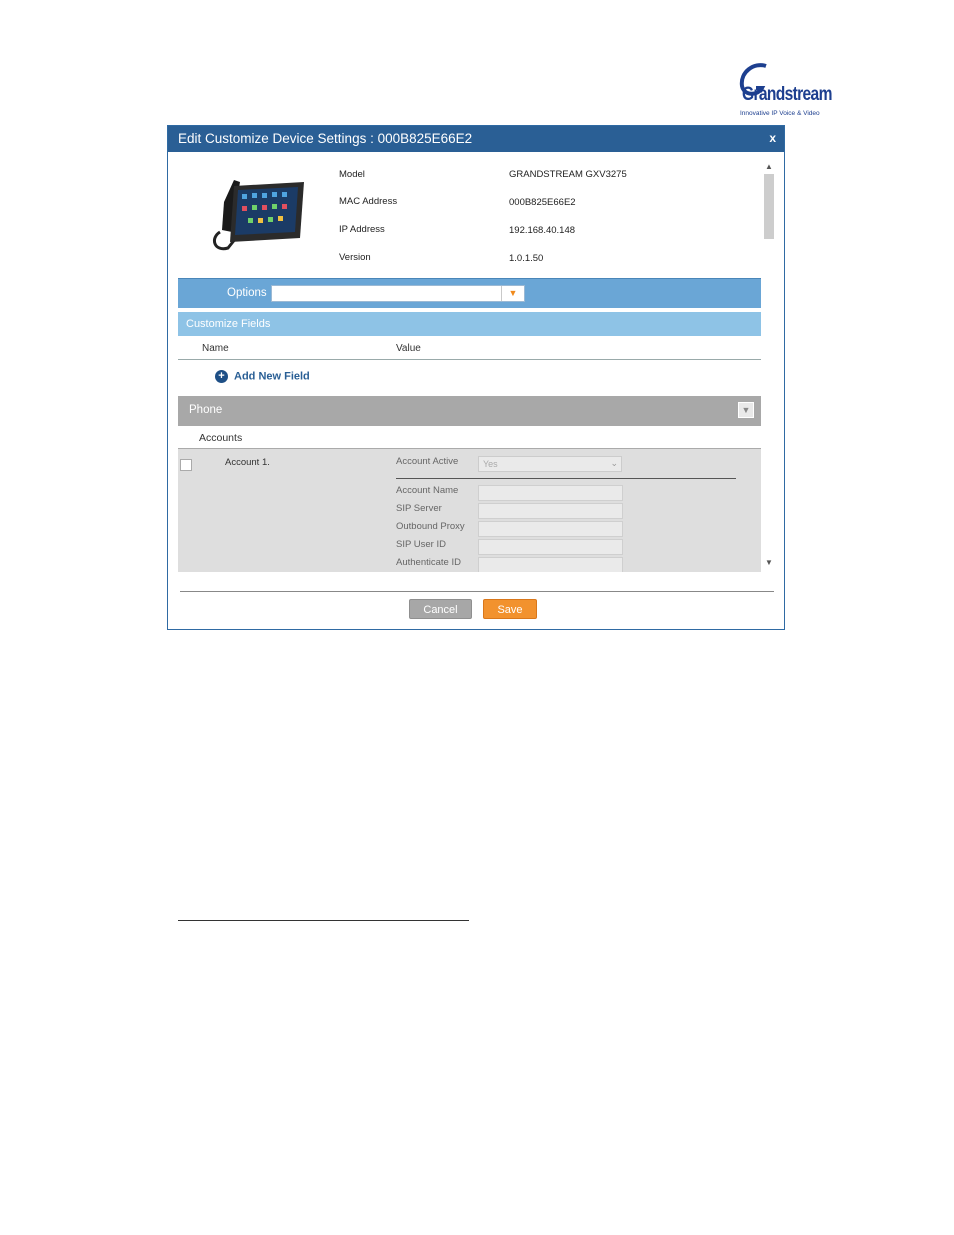 This screenshot has height=1235, width=954. I want to click on sip-server-label: SIP Server, so click(419, 508).